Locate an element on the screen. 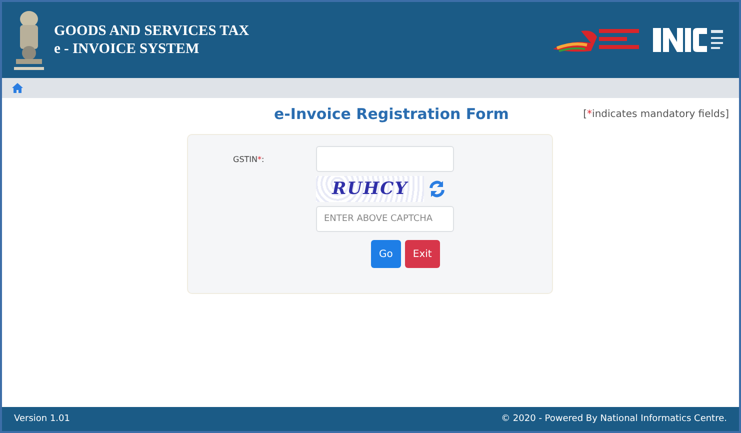 The width and height of the screenshot is (741, 433). footer-credit: © 2020 - Powered By National Informatics Centre. is located at coordinates (614, 419).